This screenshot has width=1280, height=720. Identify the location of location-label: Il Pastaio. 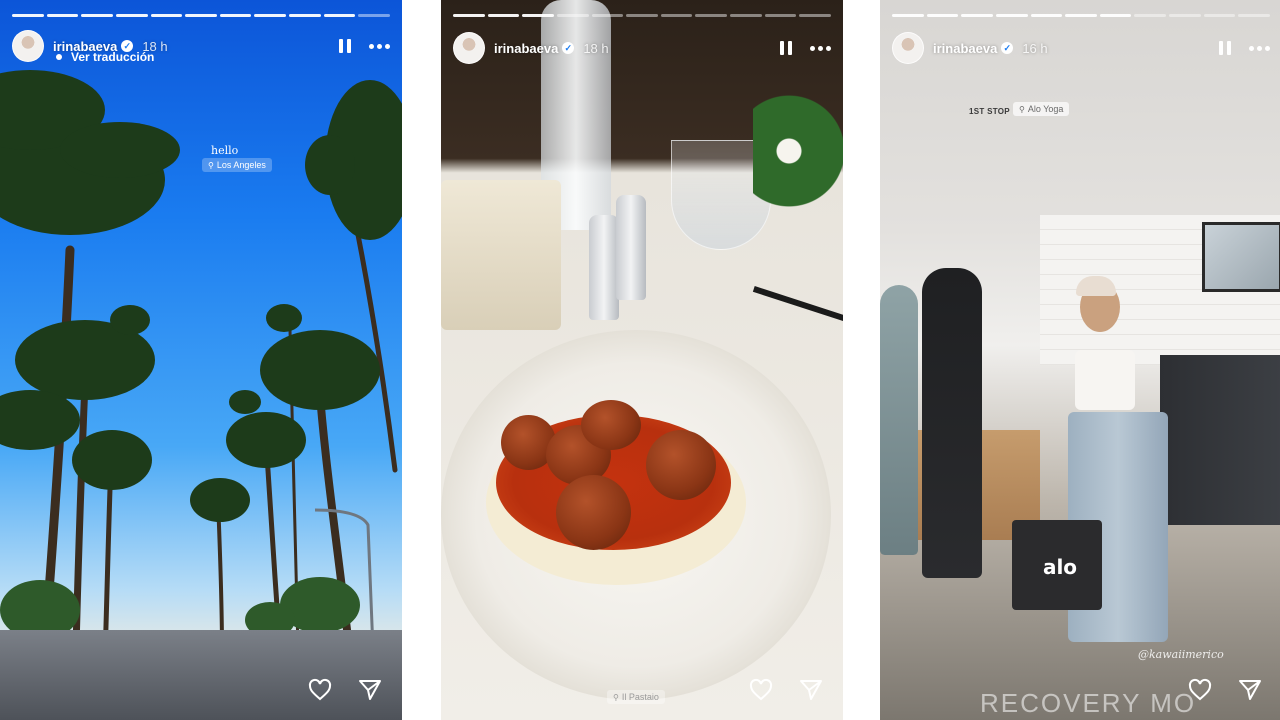
(640, 697).